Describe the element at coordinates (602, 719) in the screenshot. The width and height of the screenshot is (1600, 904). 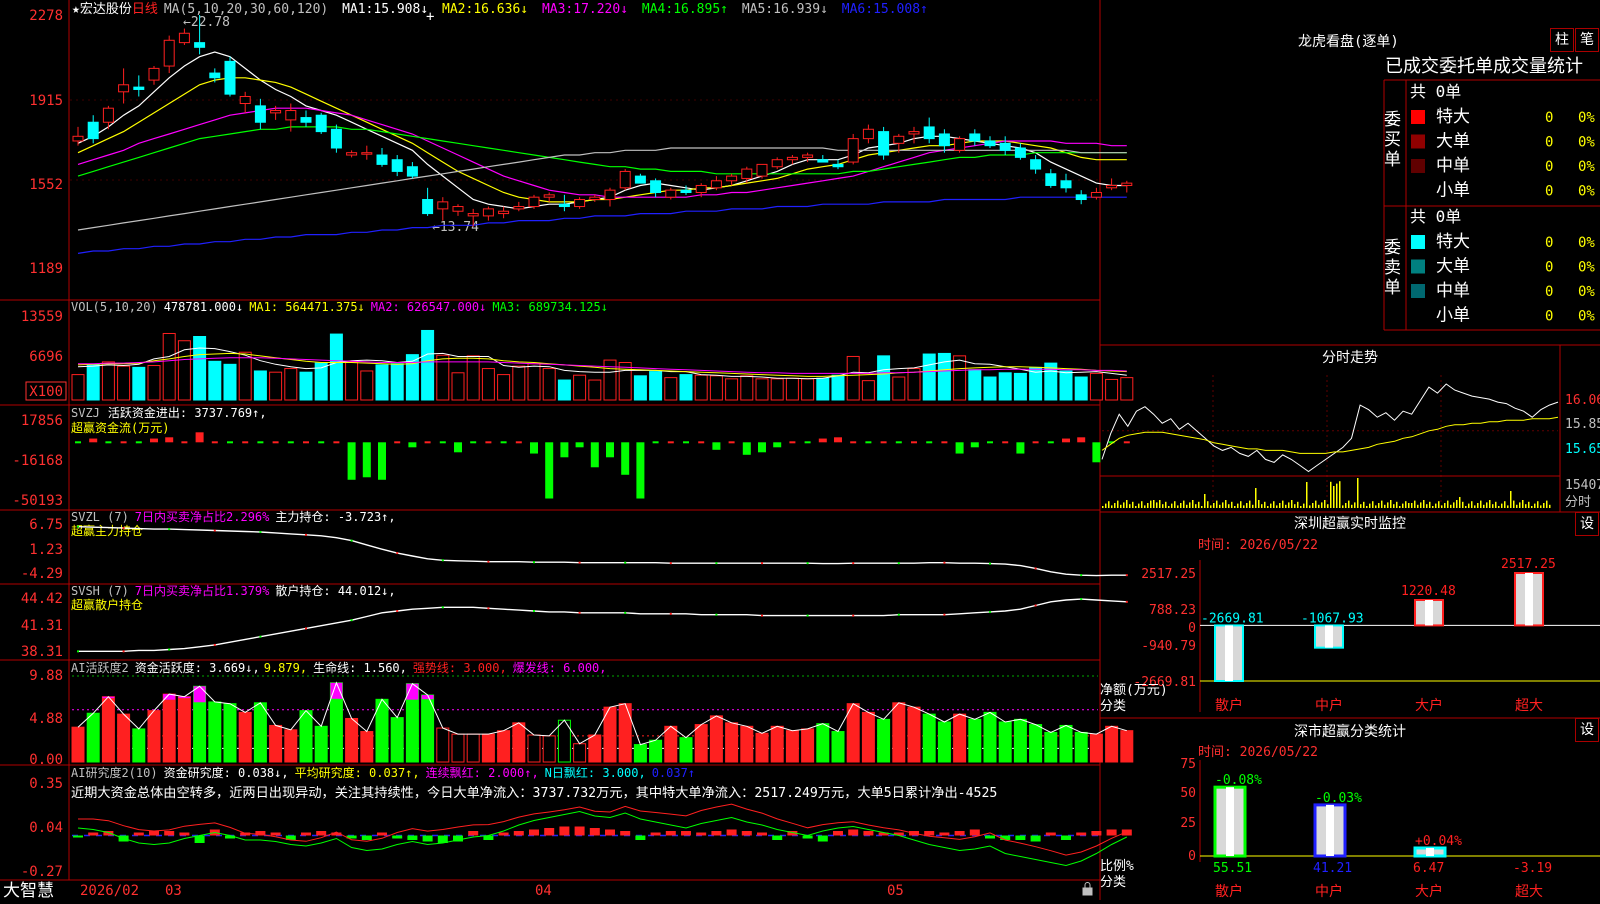
I see `activity-chart` at that location.